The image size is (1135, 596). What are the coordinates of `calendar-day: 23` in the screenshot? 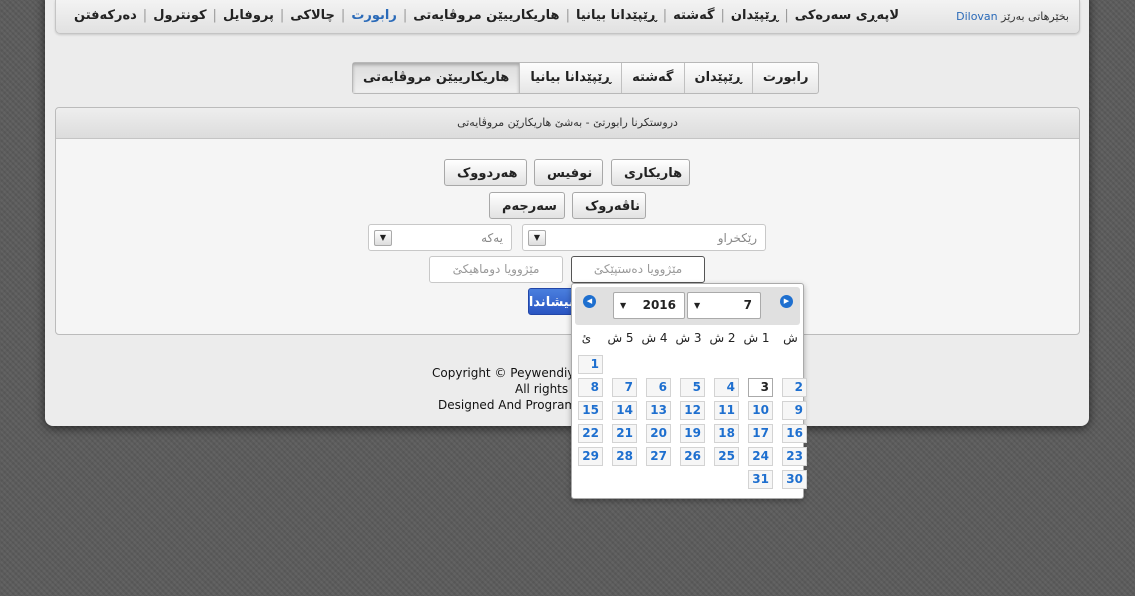 It's located at (794, 456).